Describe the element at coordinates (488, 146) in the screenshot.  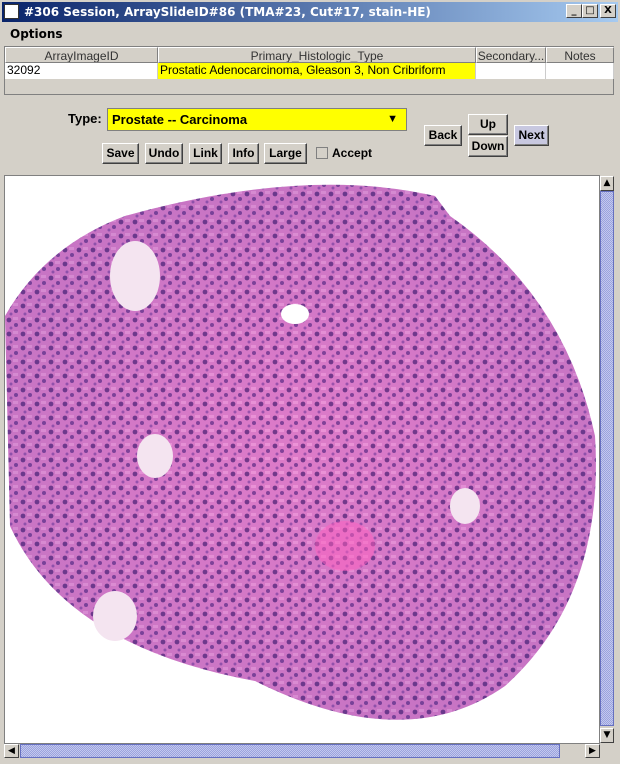
I see `down-button: Down` at that location.